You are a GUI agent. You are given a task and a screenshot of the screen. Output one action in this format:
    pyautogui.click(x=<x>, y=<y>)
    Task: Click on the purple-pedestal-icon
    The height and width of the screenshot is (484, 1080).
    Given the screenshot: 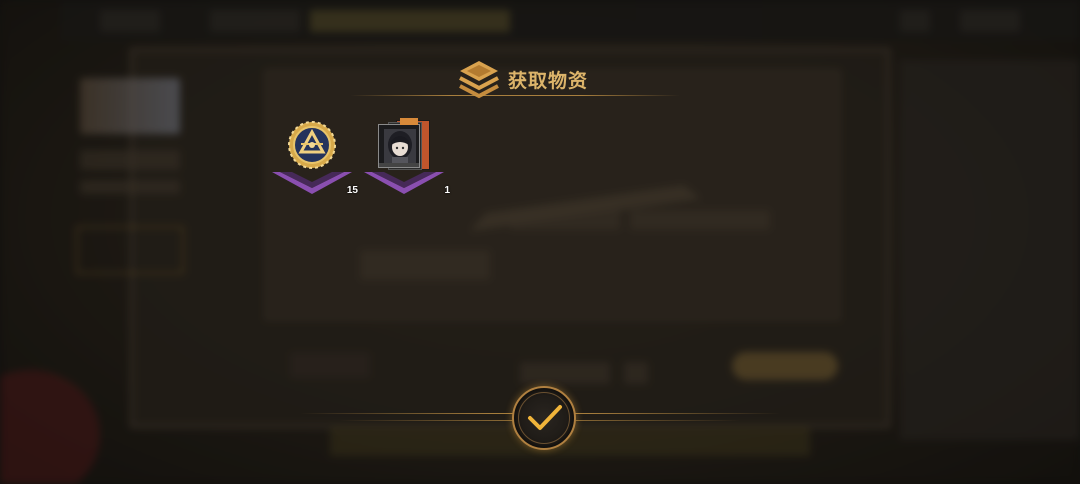 What is the action you would take?
    pyautogui.click(x=312, y=183)
    